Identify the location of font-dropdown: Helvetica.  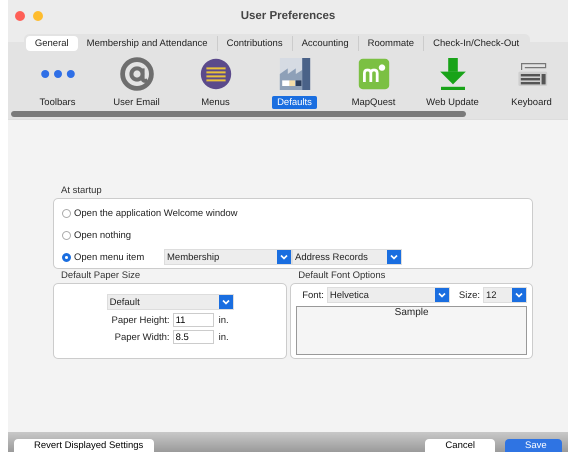
(388, 295).